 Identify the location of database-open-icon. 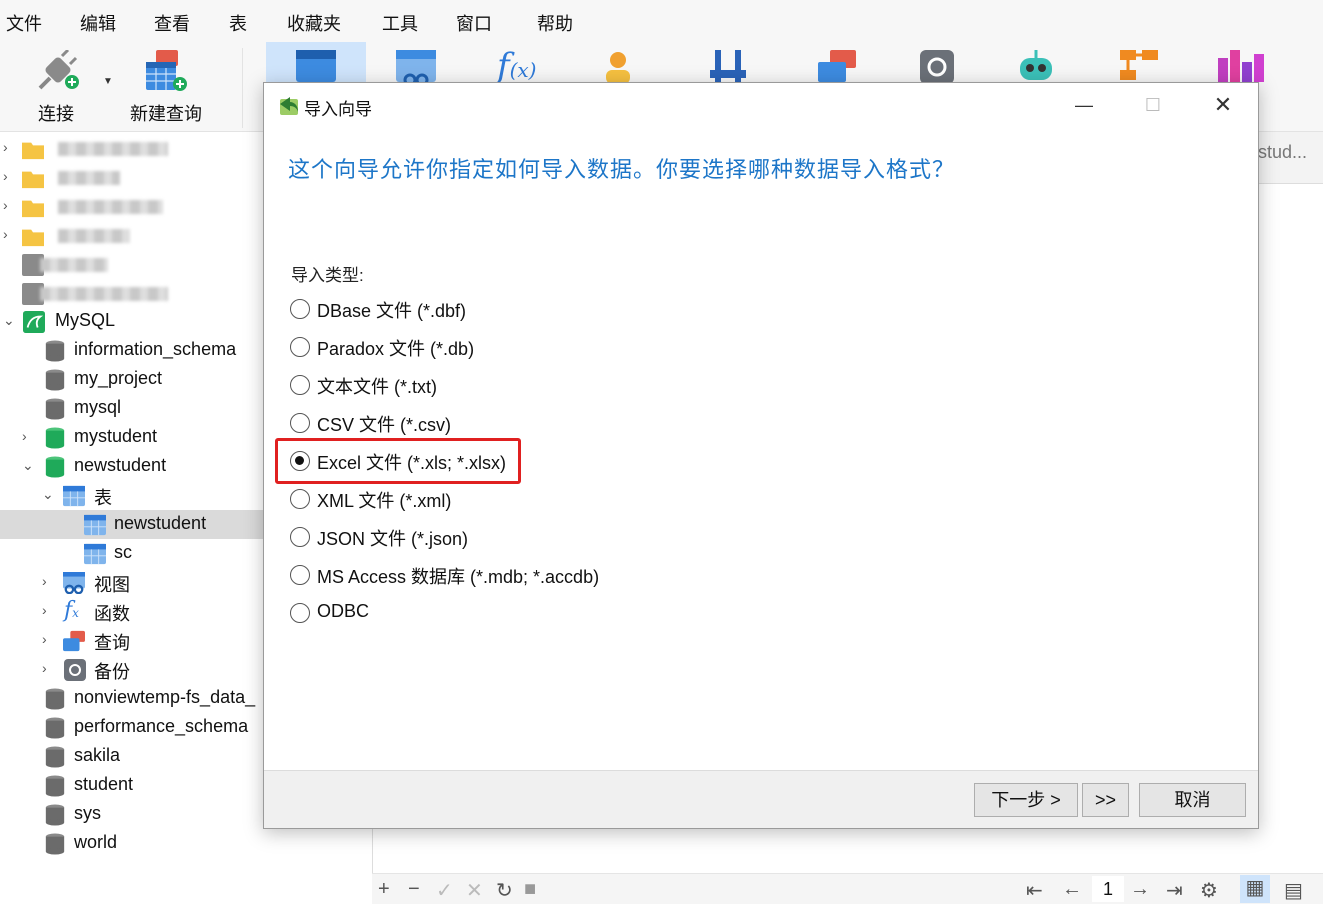
(55, 467).